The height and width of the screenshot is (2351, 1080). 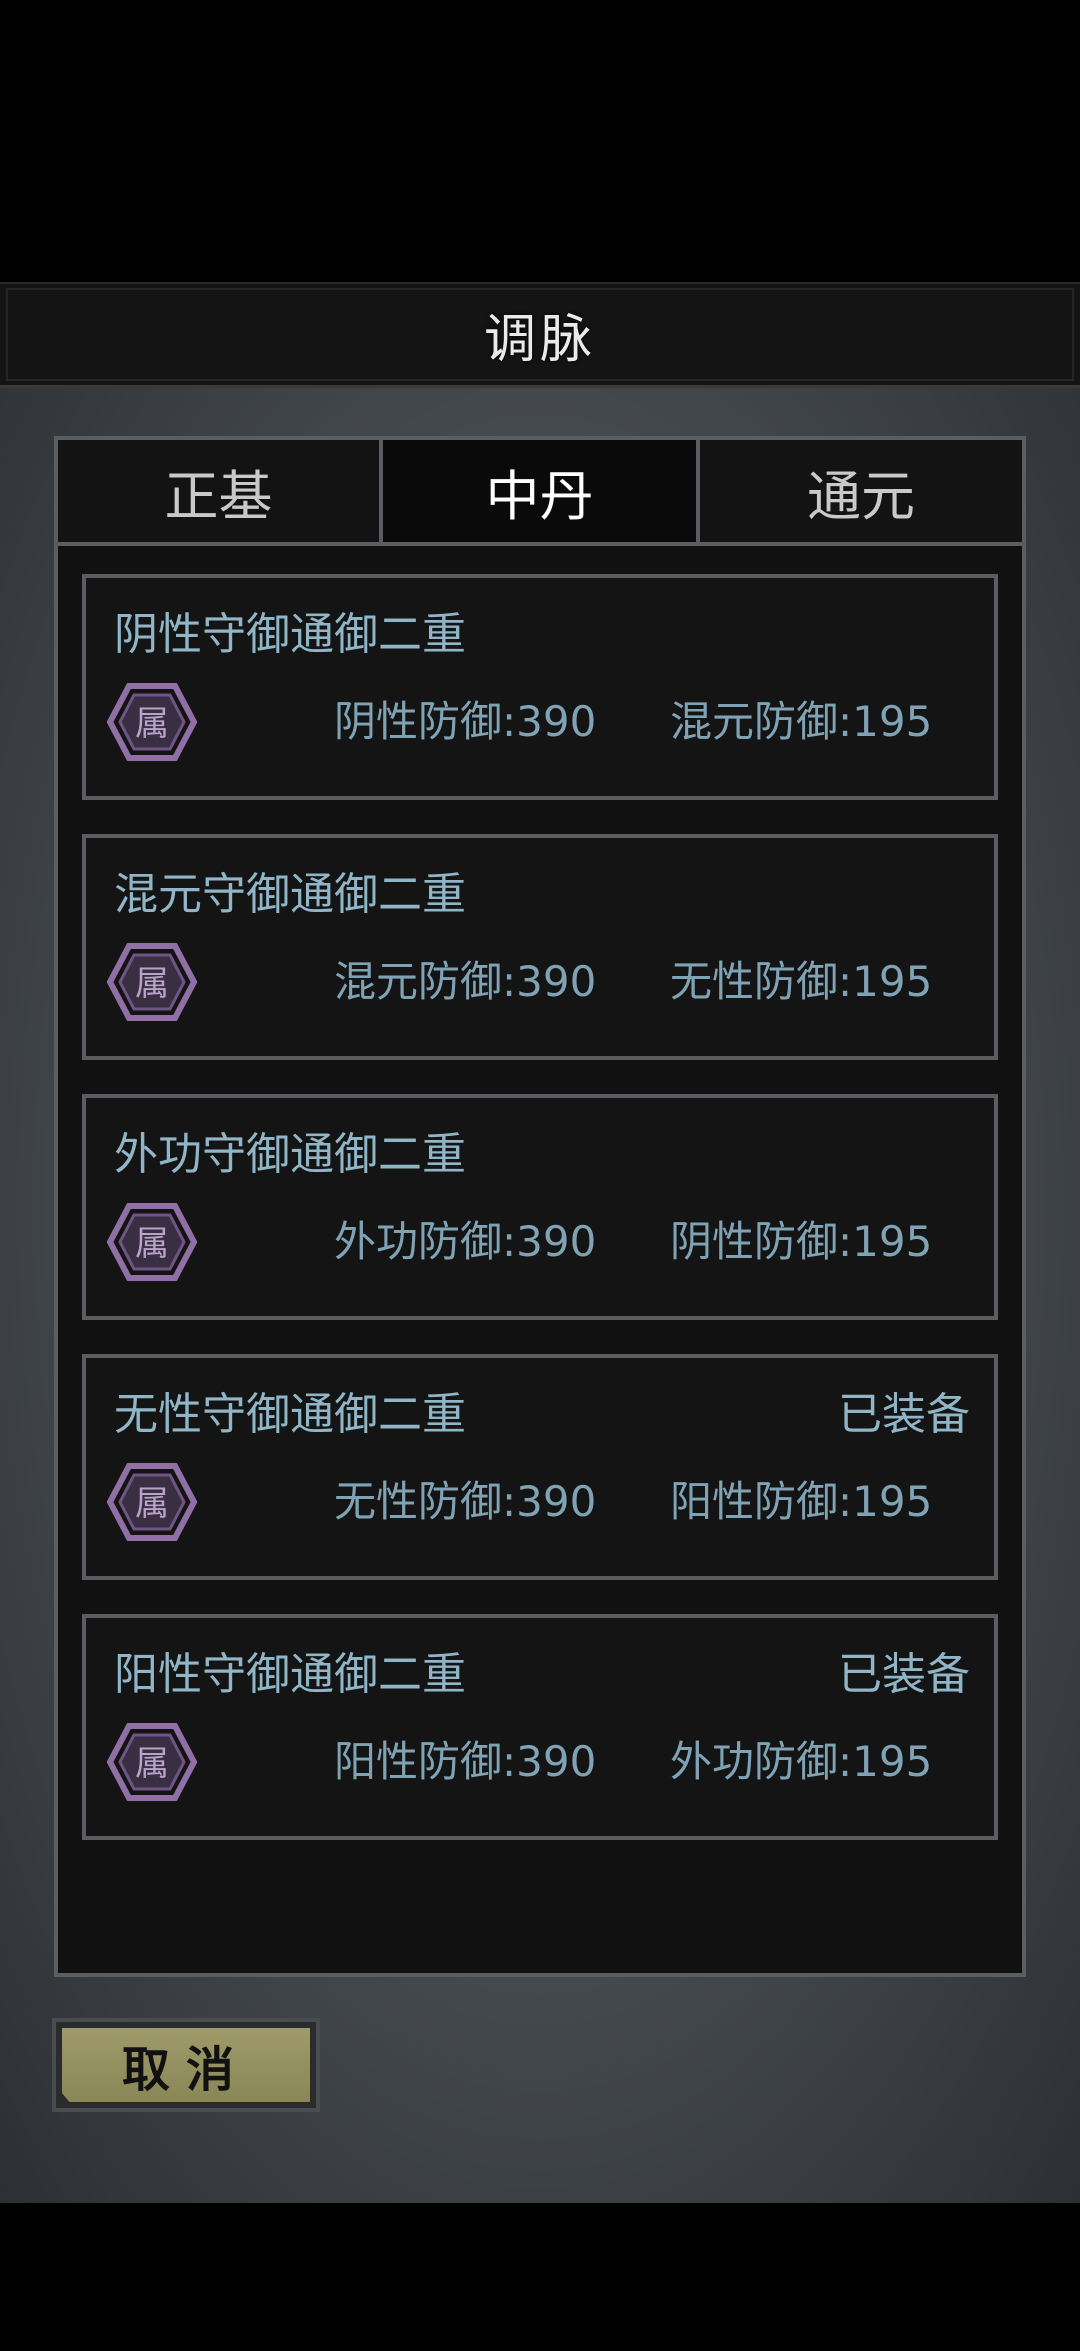 What do you see at coordinates (540, 1467) in the screenshot?
I see `meridian-card: 无性守御通御二重 已装备 属 无性防御:390 阳性防御:195` at bounding box center [540, 1467].